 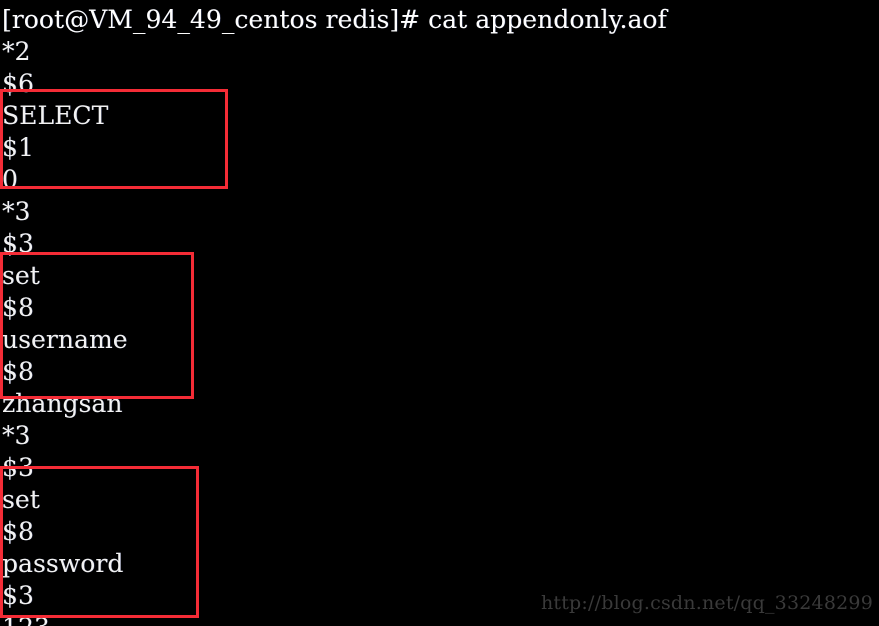 What do you see at coordinates (55, 115) in the screenshot?
I see `terminal-line: SELECT` at bounding box center [55, 115].